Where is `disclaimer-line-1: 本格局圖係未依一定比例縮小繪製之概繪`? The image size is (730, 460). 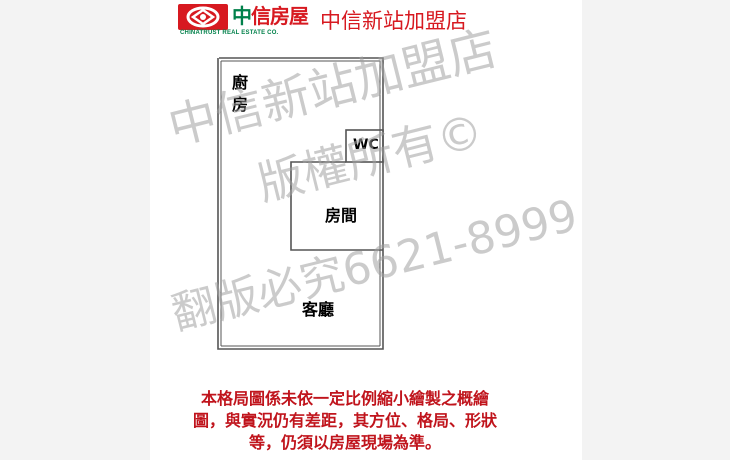 disclaimer-line-1: 本格局圖係未依一定比例縮小繪製之概繪 is located at coordinates (344, 398).